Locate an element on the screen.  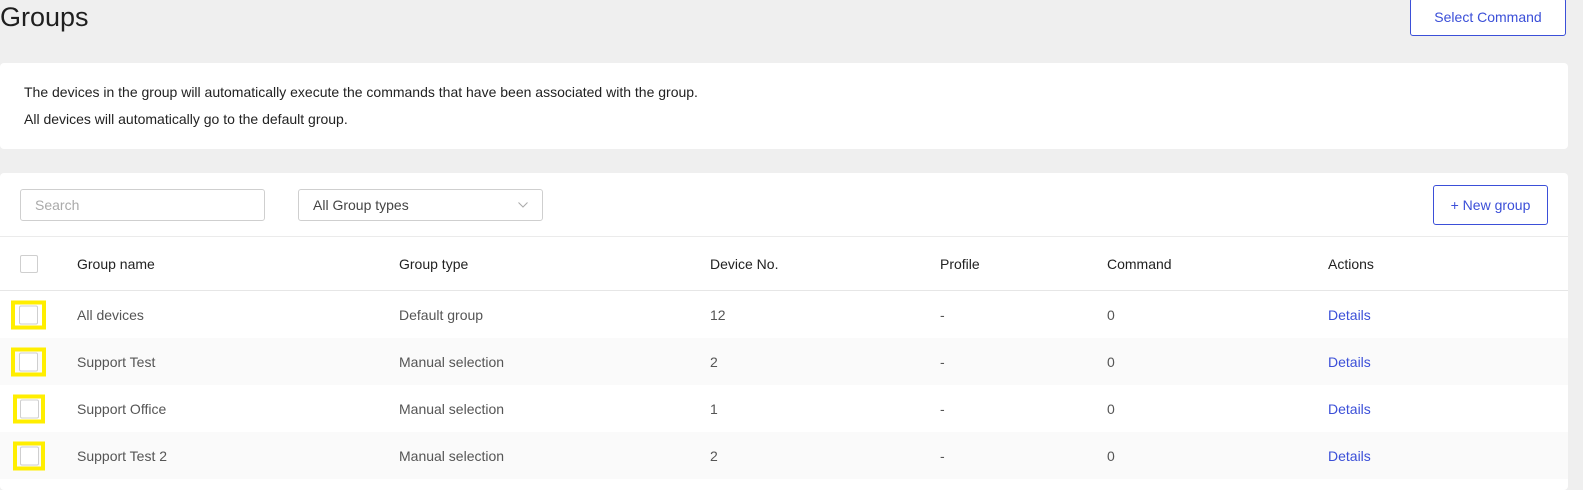
new-group-button: + New group is located at coordinates (1490, 205).